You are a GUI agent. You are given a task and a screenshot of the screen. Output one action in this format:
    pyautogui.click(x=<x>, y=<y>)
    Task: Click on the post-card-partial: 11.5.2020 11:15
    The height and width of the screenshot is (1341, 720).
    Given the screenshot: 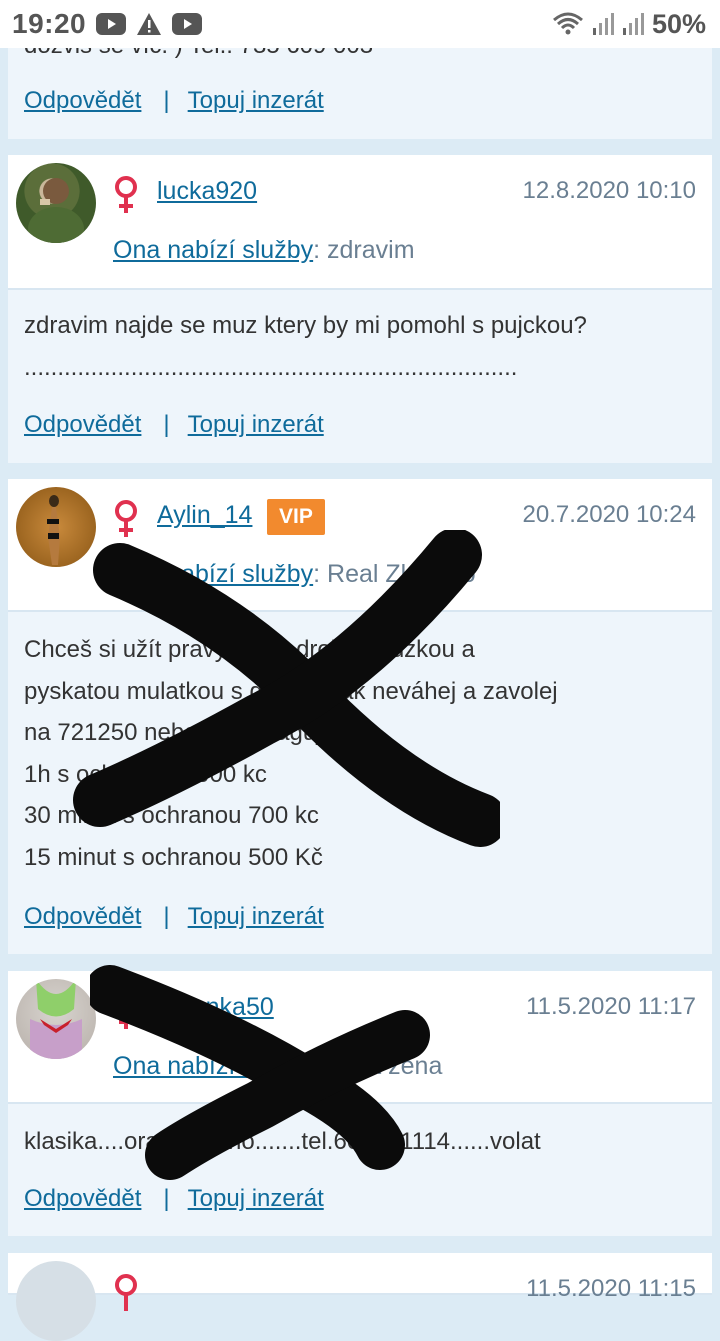 What is the action you would take?
    pyautogui.click(x=360, y=1297)
    